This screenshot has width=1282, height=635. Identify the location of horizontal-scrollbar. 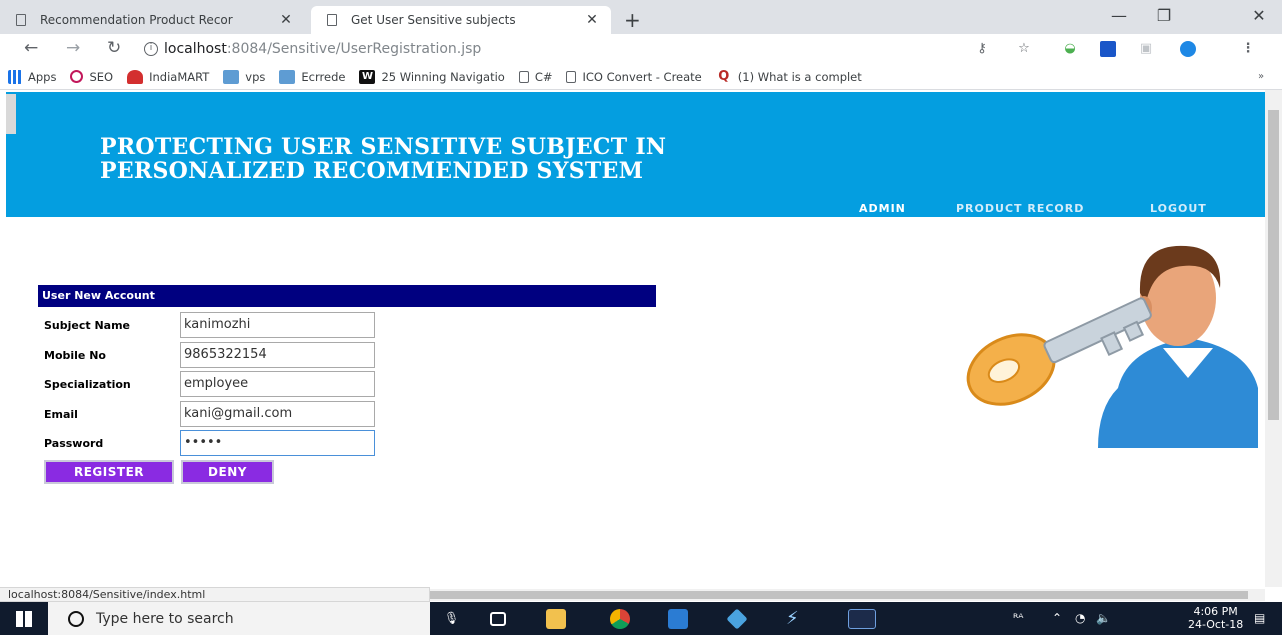
(847, 595).